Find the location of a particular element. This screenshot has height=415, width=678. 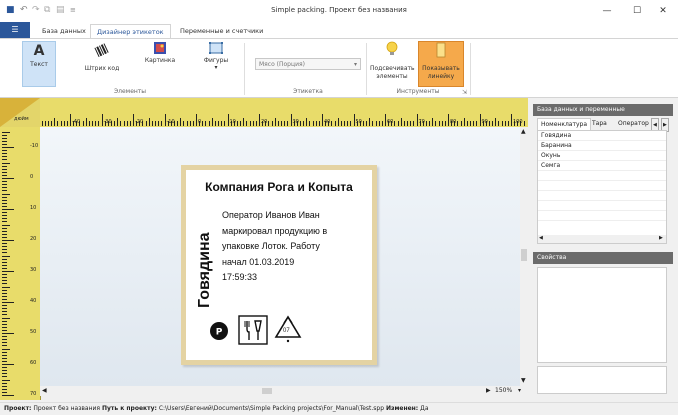

tab-container: Тара is located at coordinates (599, 124).